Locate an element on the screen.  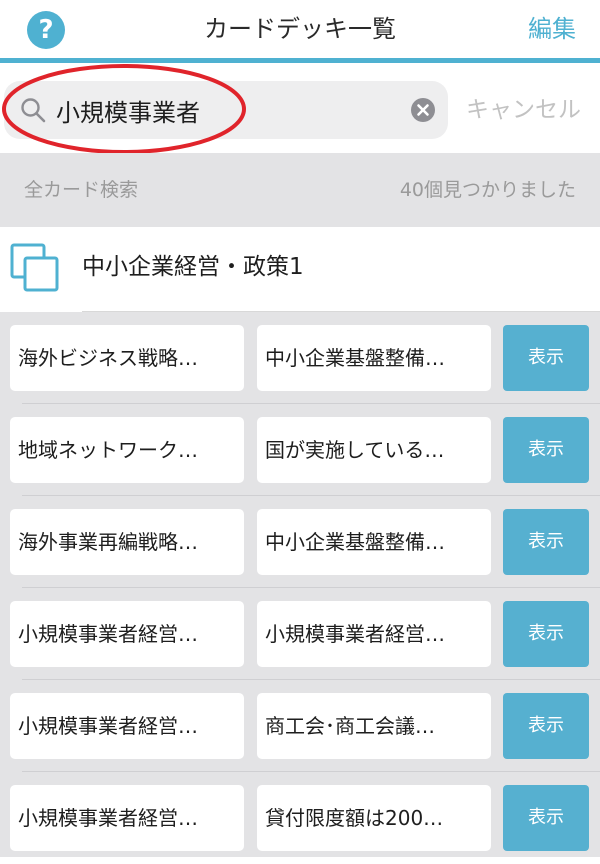
deck-section-header: 中小企業経営・政策1 is located at coordinates (300, 269).